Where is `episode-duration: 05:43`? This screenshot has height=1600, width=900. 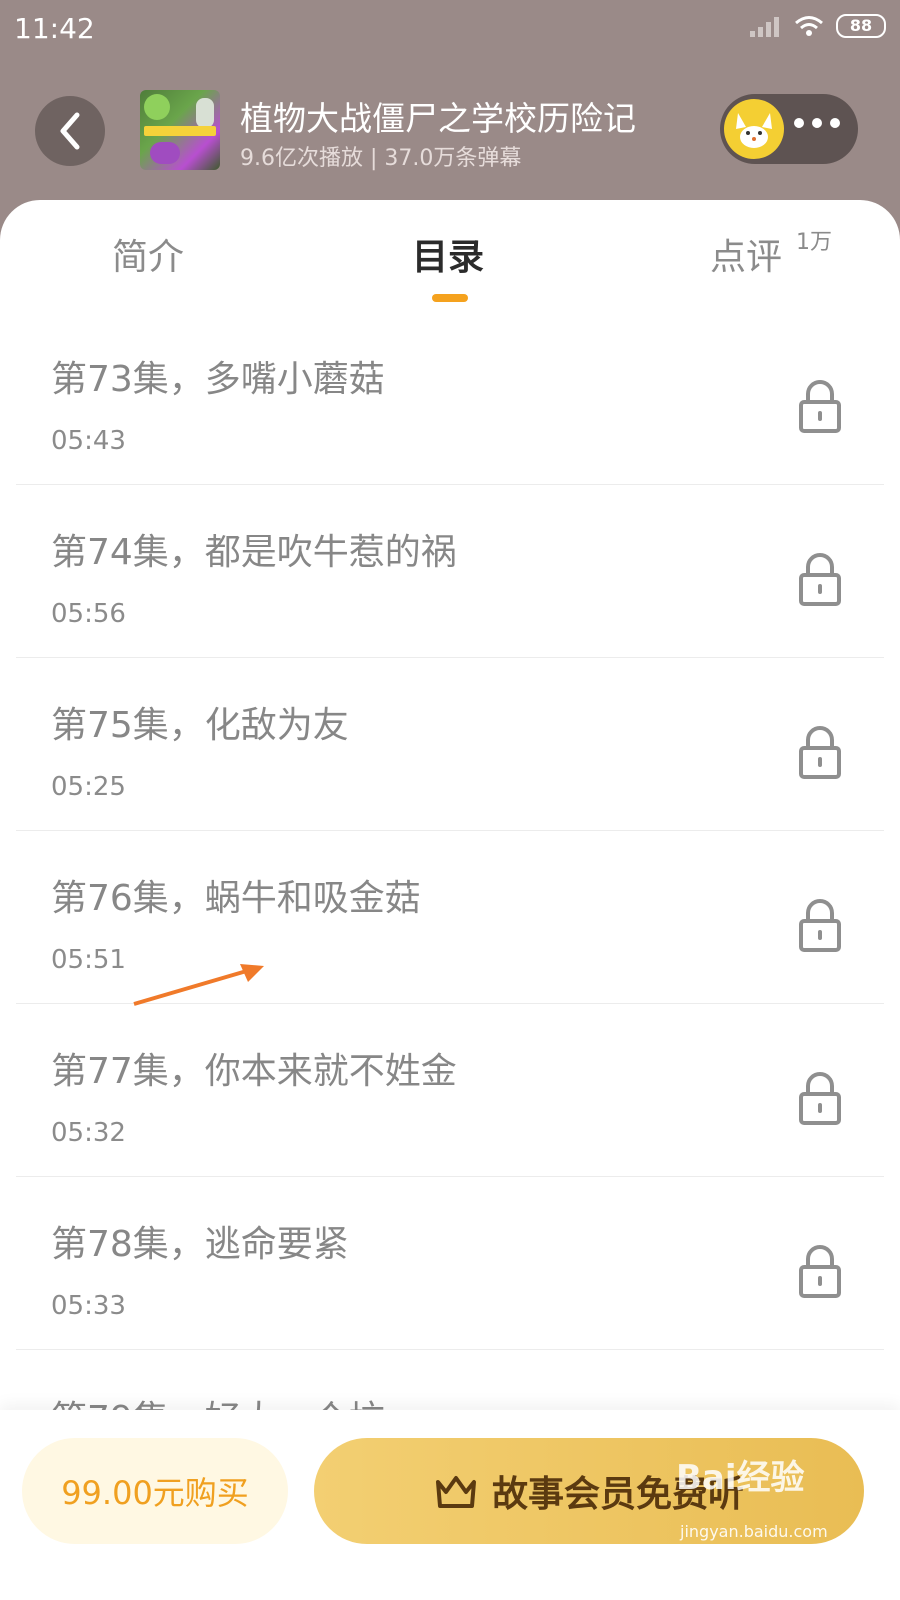 episode-duration: 05:43 is located at coordinates (88, 441).